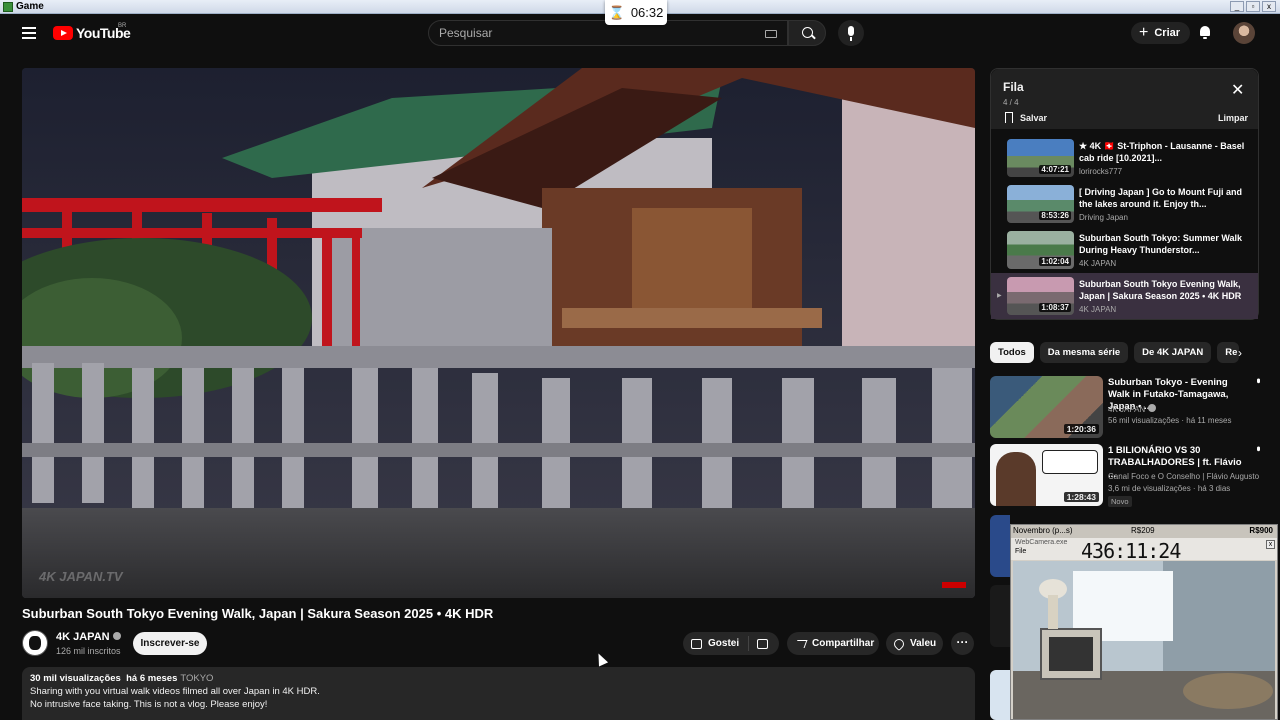  What do you see at coordinates (35, 643) in the screenshot?
I see `channel-avatar` at bounding box center [35, 643].